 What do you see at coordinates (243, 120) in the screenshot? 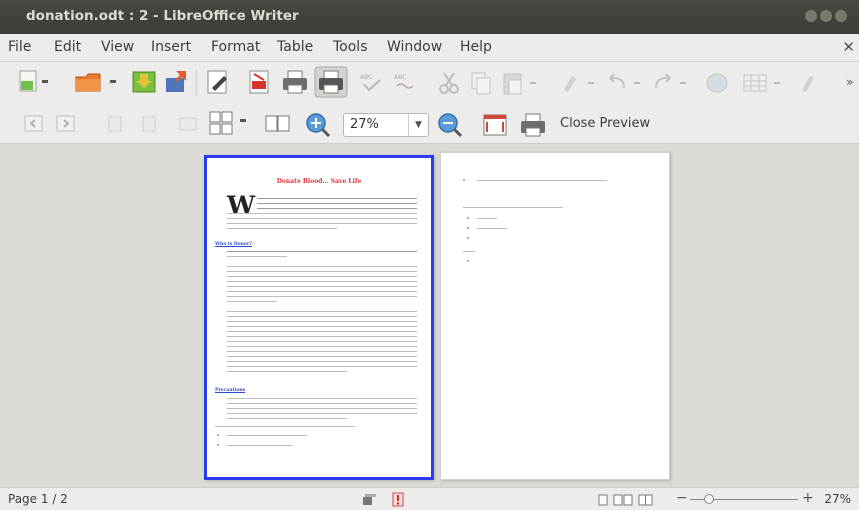
I see `multiple-pages-dropdown-icon` at bounding box center [243, 120].